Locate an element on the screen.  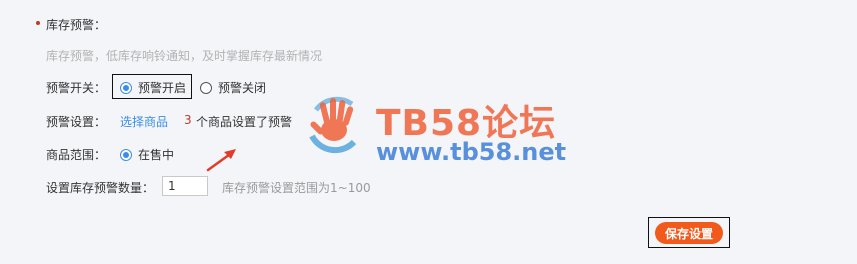
section-bullet is located at coordinates (38, 23).